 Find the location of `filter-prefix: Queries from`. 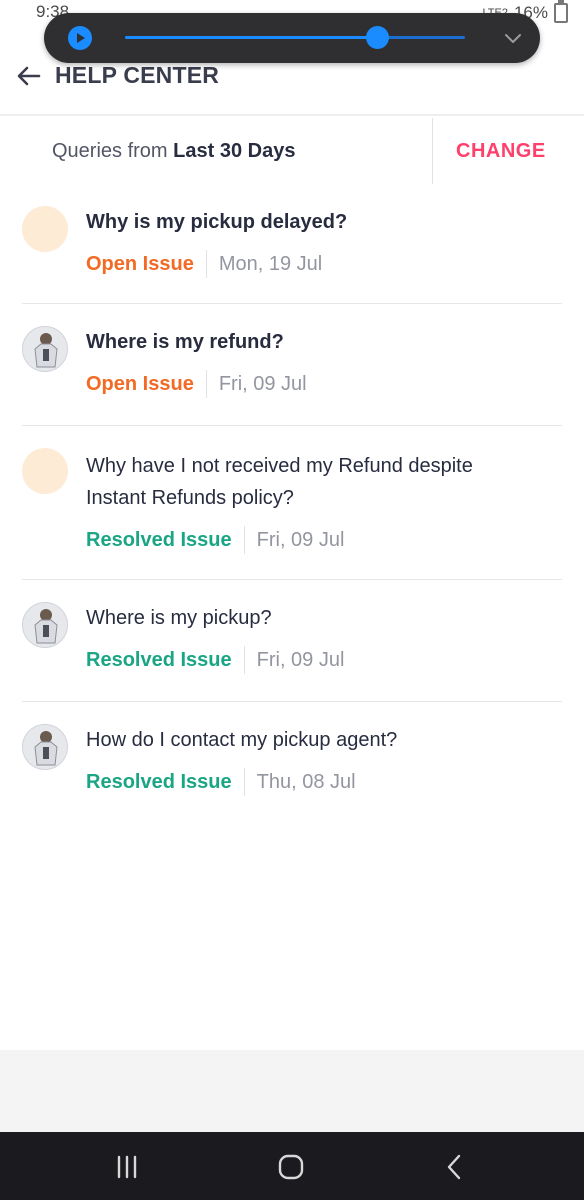

filter-prefix: Queries from is located at coordinates (113, 151).